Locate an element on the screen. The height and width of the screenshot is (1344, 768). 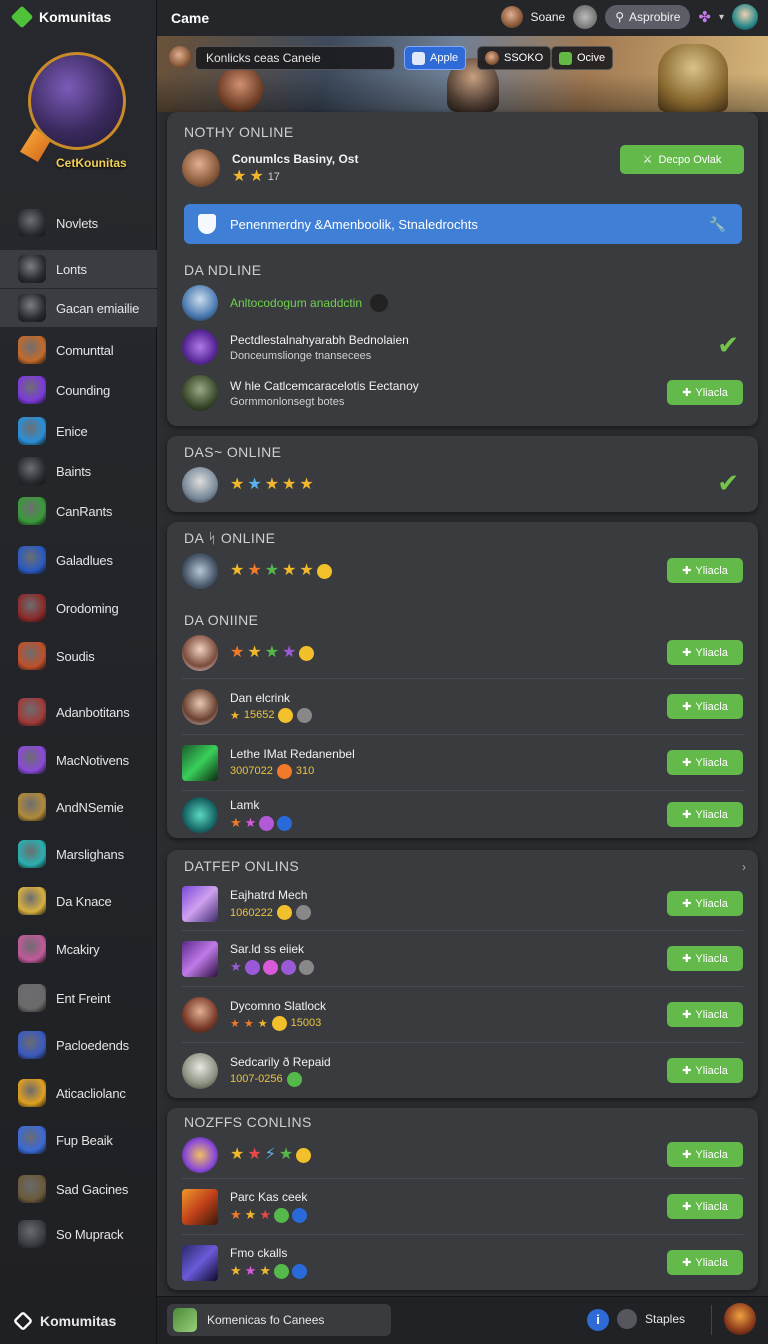
sidebar-item-6: Baints is located at coordinates (78, 471).